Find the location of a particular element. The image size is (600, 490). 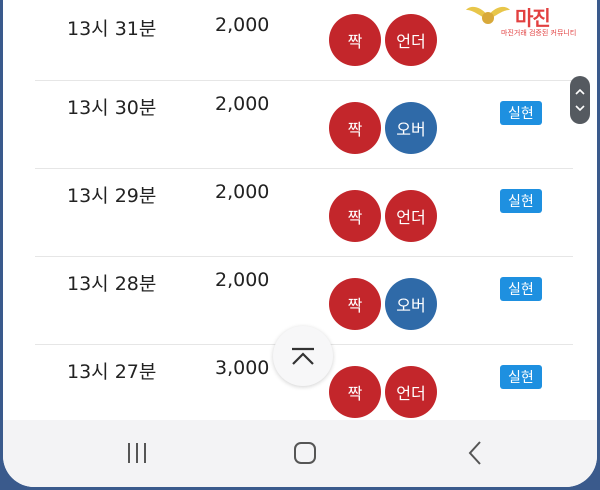

watermark-logo: 마진 마진거래 검증된 커뮤니티 is located at coordinates (530, 22).